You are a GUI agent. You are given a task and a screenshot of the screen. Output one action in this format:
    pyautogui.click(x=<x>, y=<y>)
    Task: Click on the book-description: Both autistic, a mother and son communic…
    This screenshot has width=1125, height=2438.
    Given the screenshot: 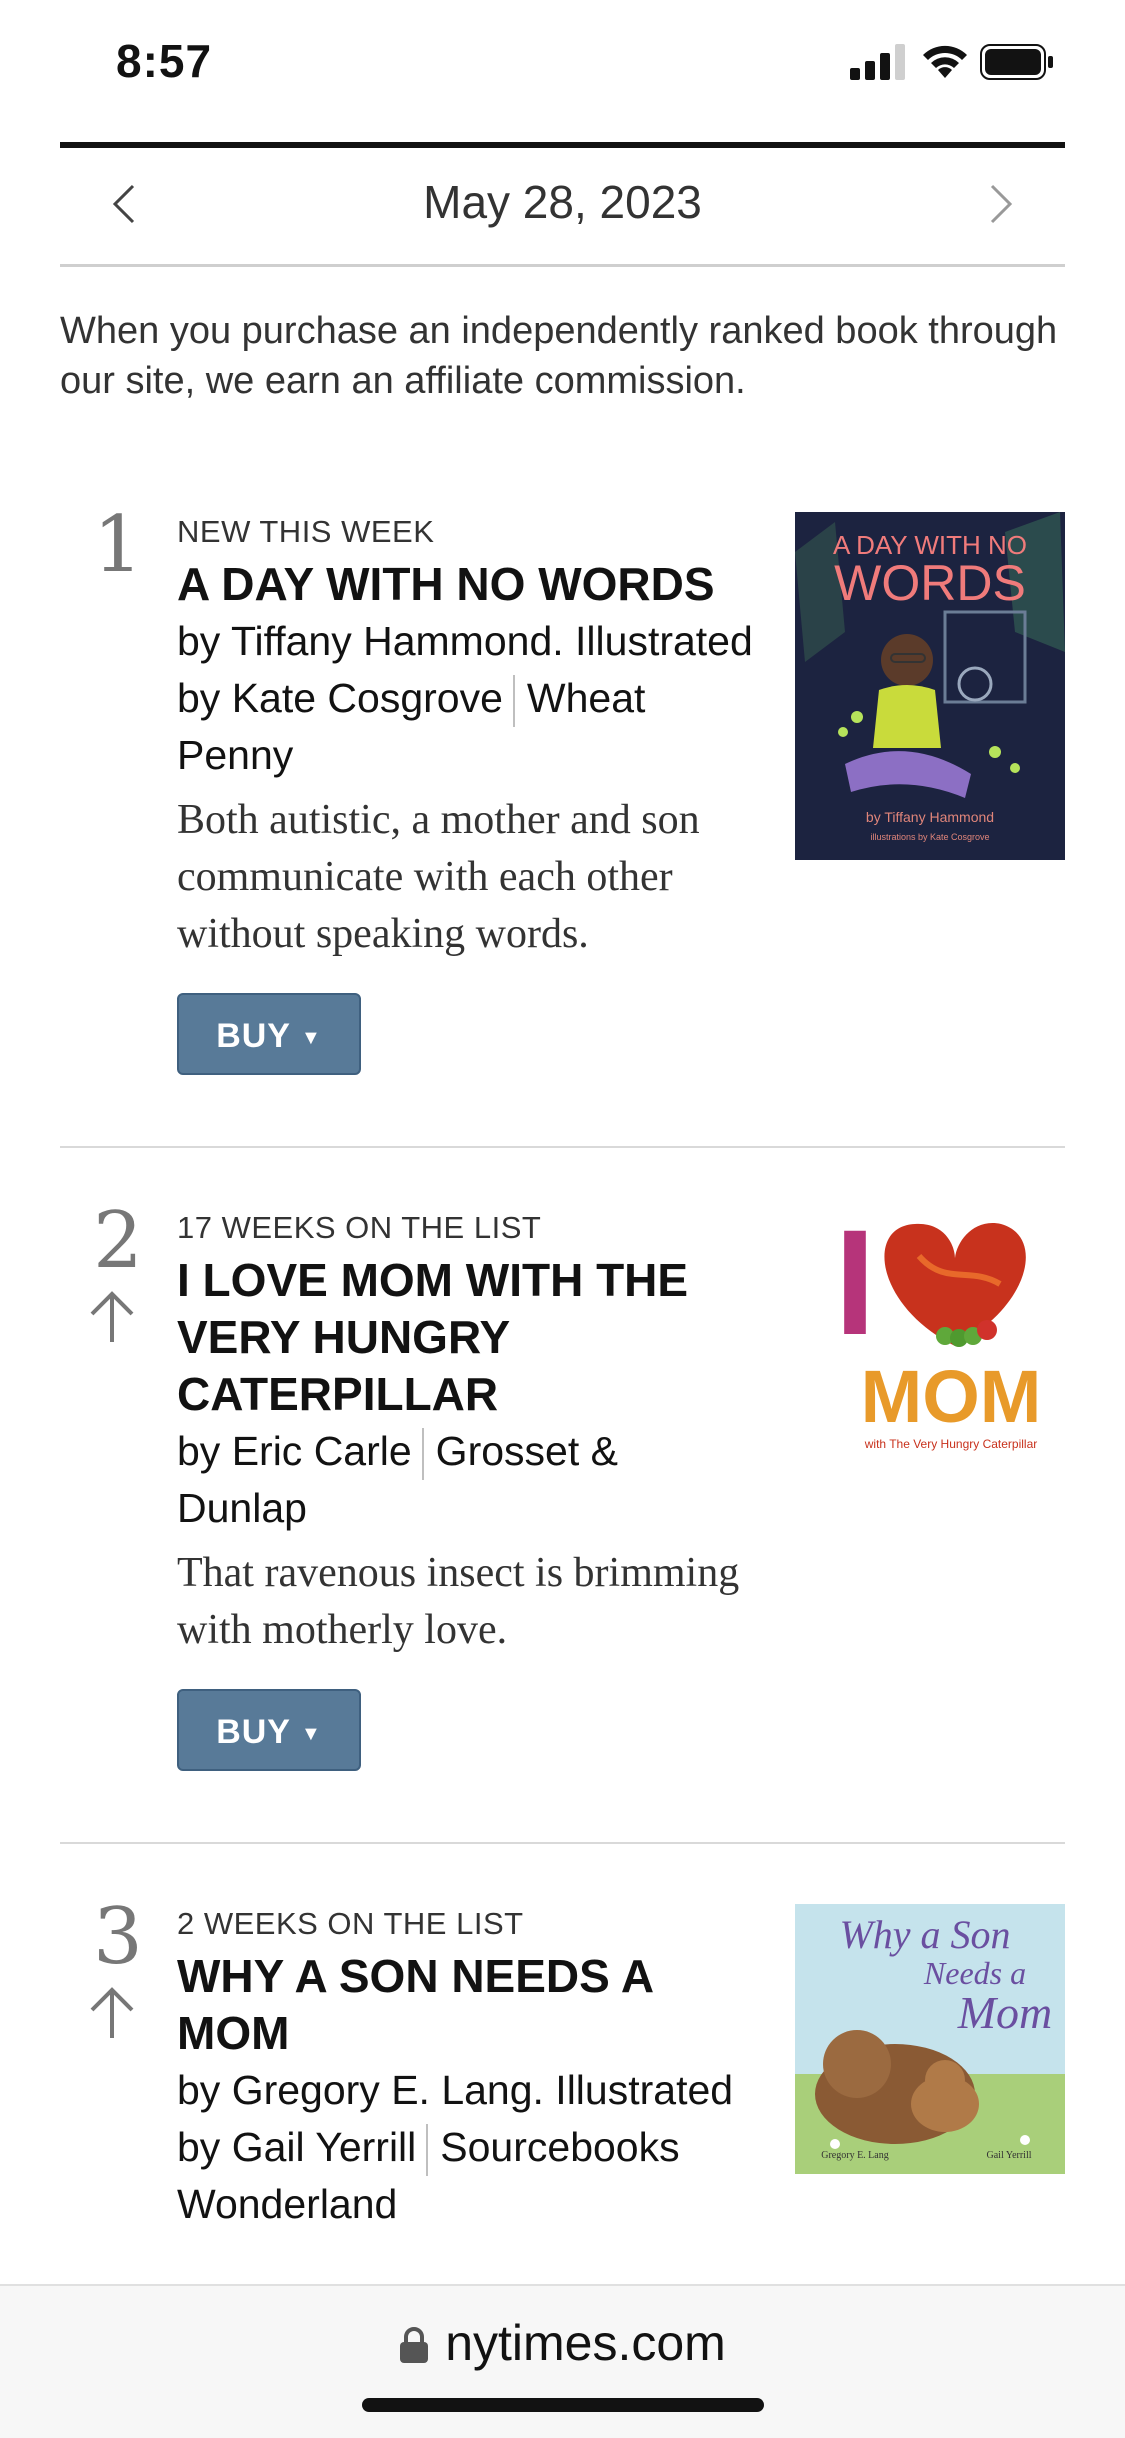 What is the action you would take?
    pyautogui.click(x=438, y=877)
    